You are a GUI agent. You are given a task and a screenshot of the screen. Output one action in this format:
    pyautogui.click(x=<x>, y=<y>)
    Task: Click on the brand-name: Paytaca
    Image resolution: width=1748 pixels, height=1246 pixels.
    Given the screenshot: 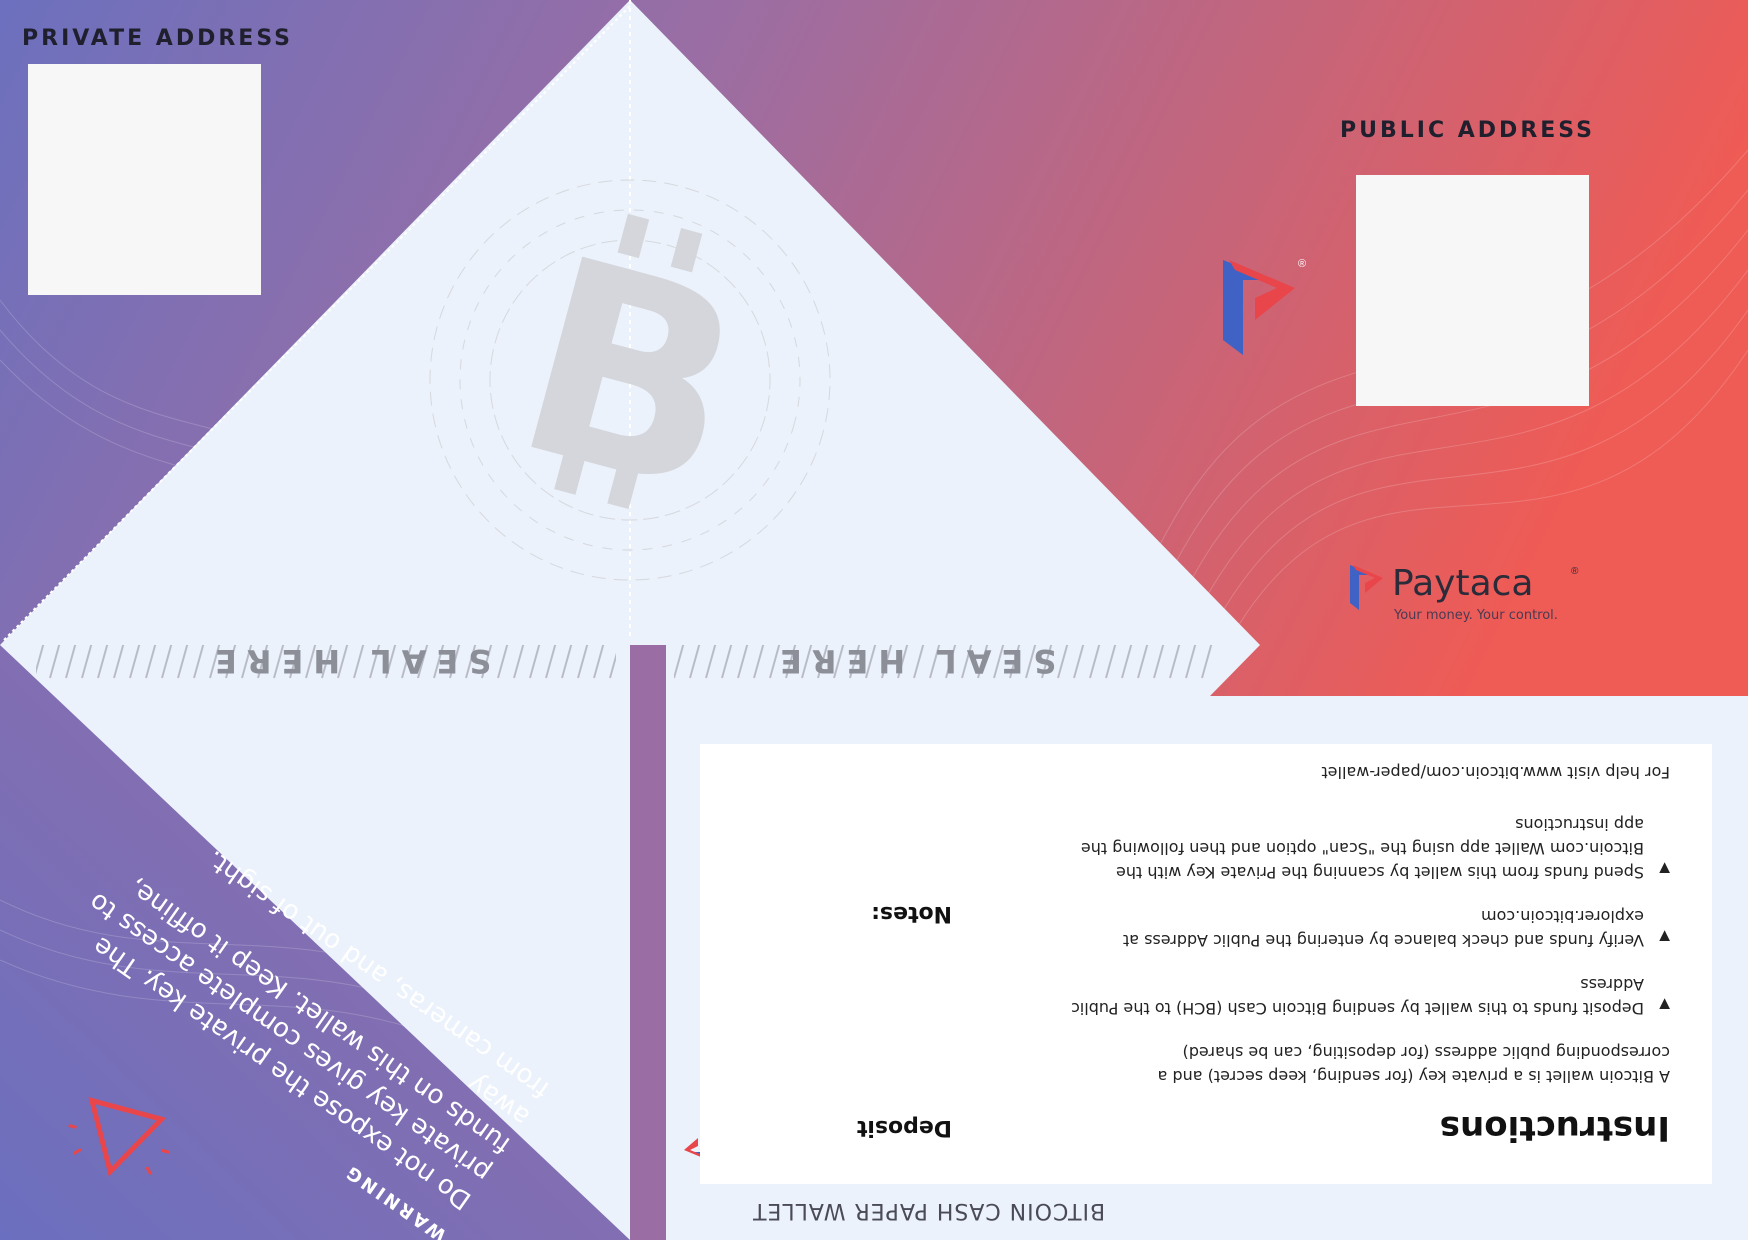 What is the action you would take?
    pyautogui.click(x=1463, y=583)
    